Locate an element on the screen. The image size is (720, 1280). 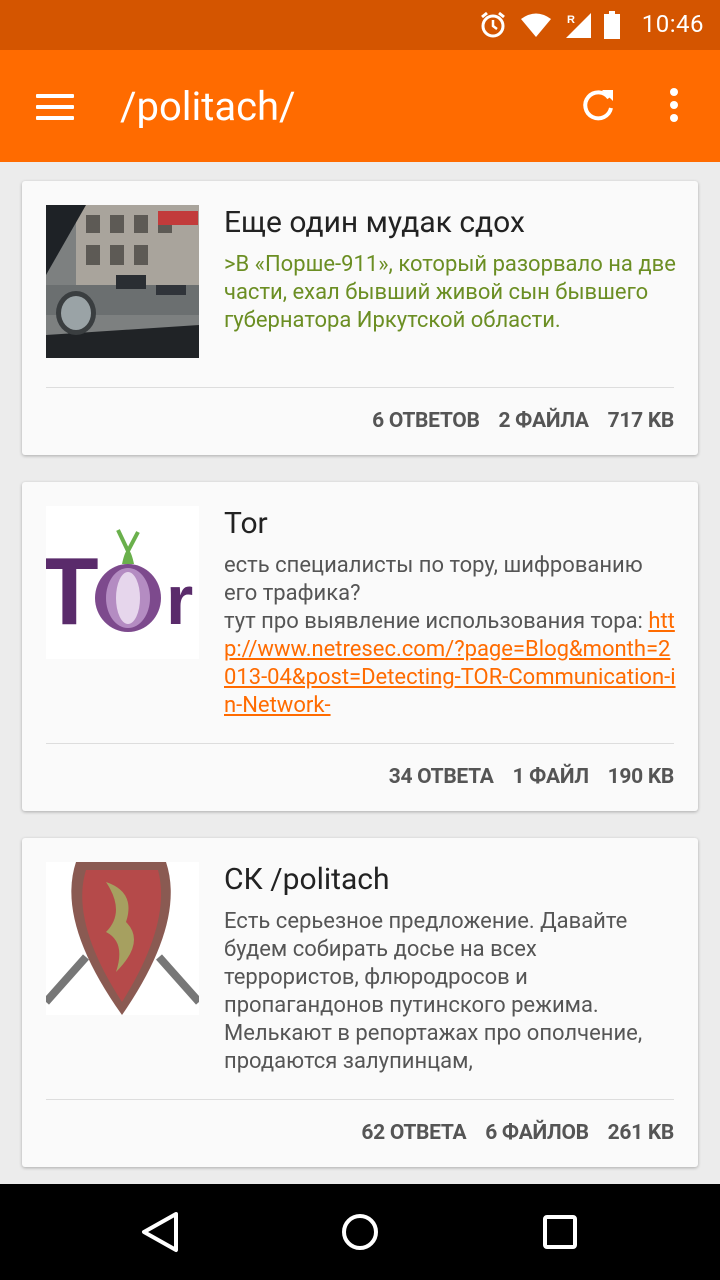
thread-stats: 34 ОТВЕТА 1 ФАЙЛ 190 KB is located at coordinates (525, 777).